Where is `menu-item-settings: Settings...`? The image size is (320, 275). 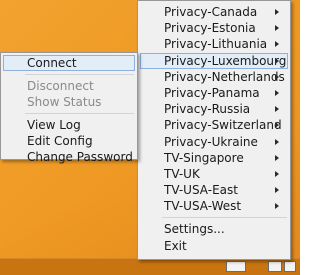 menu-item-settings: Settings... is located at coordinates (214, 229).